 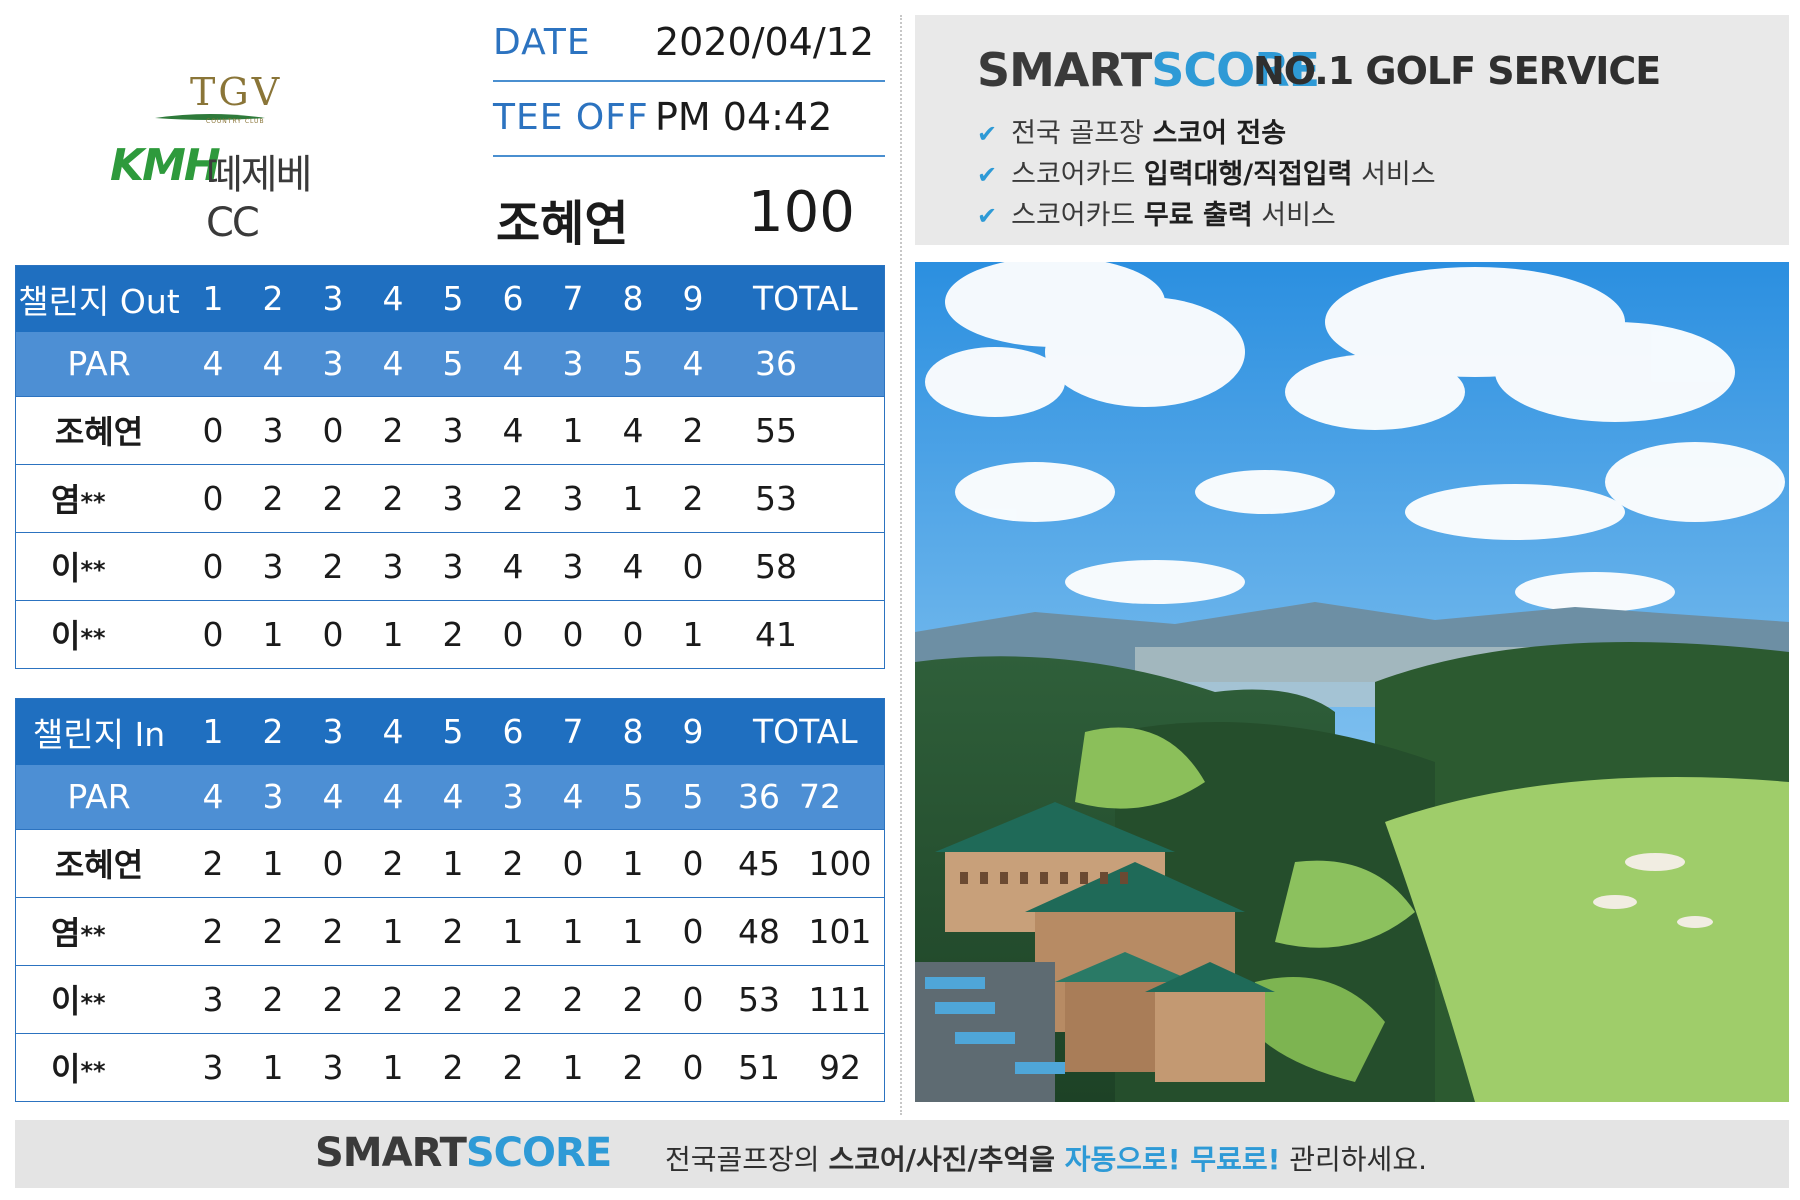 I want to click on hole-number: 6, so click(x=513, y=298).